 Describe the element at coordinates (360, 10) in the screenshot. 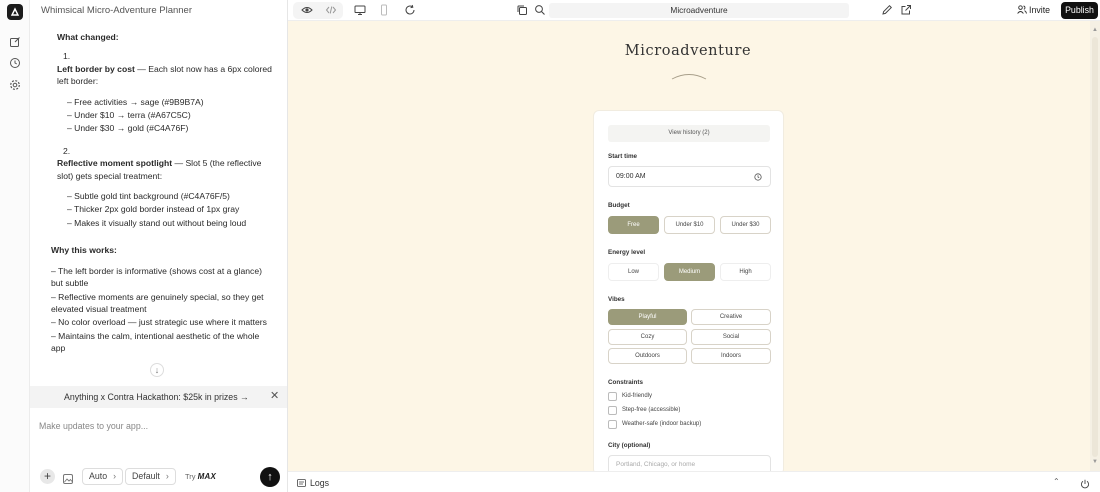

I see `desktop-icon` at that location.